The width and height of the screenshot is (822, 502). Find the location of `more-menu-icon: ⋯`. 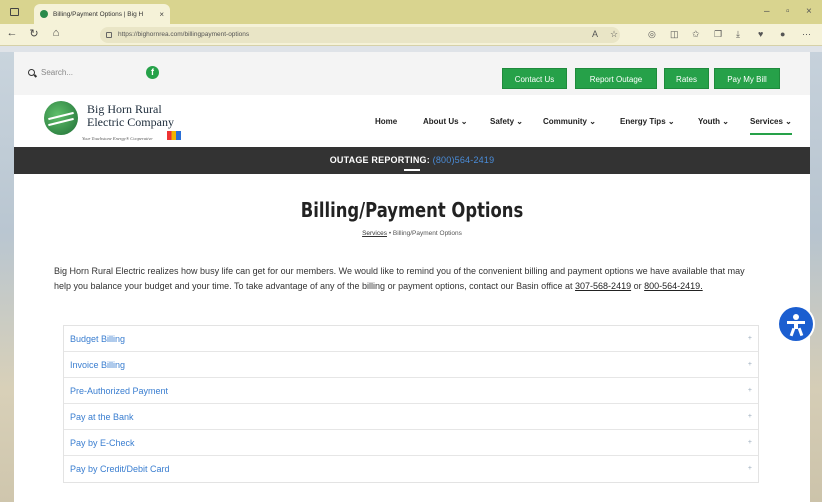

more-menu-icon: ⋯ is located at coordinates (806, 34).